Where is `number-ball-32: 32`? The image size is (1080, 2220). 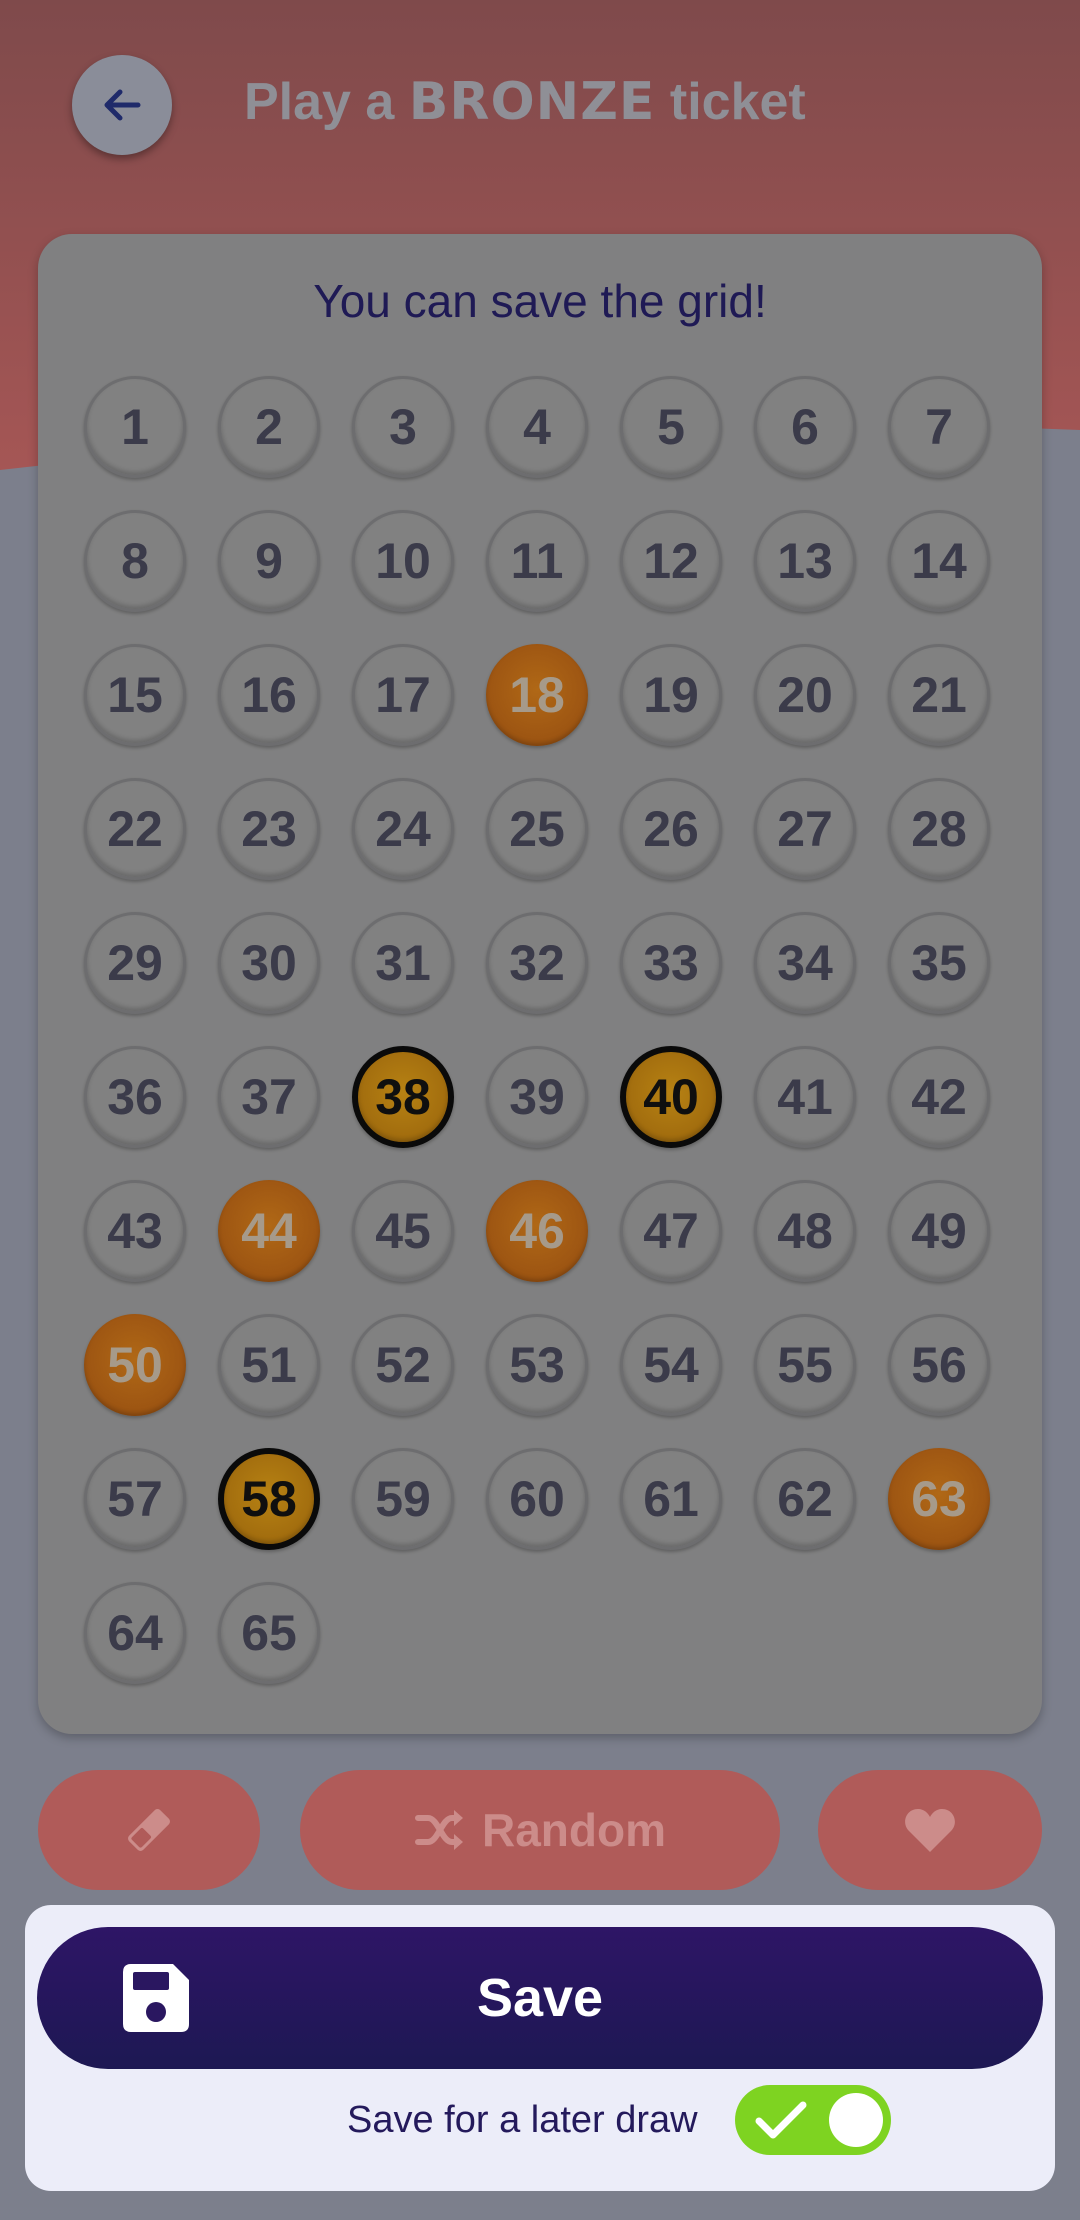
number-ball-32: 32 is located at coordinates (537, 963).